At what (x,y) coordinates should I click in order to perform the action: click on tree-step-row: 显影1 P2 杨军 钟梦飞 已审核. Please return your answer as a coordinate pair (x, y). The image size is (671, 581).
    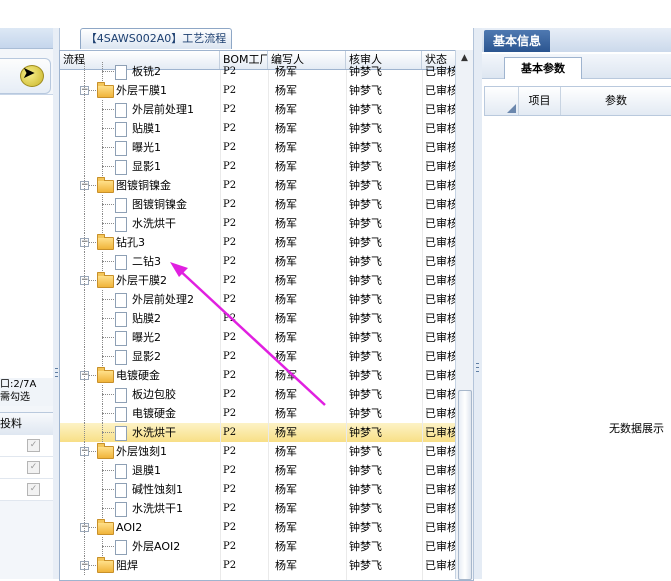
    Looking at the image, I should click on (258, 166).